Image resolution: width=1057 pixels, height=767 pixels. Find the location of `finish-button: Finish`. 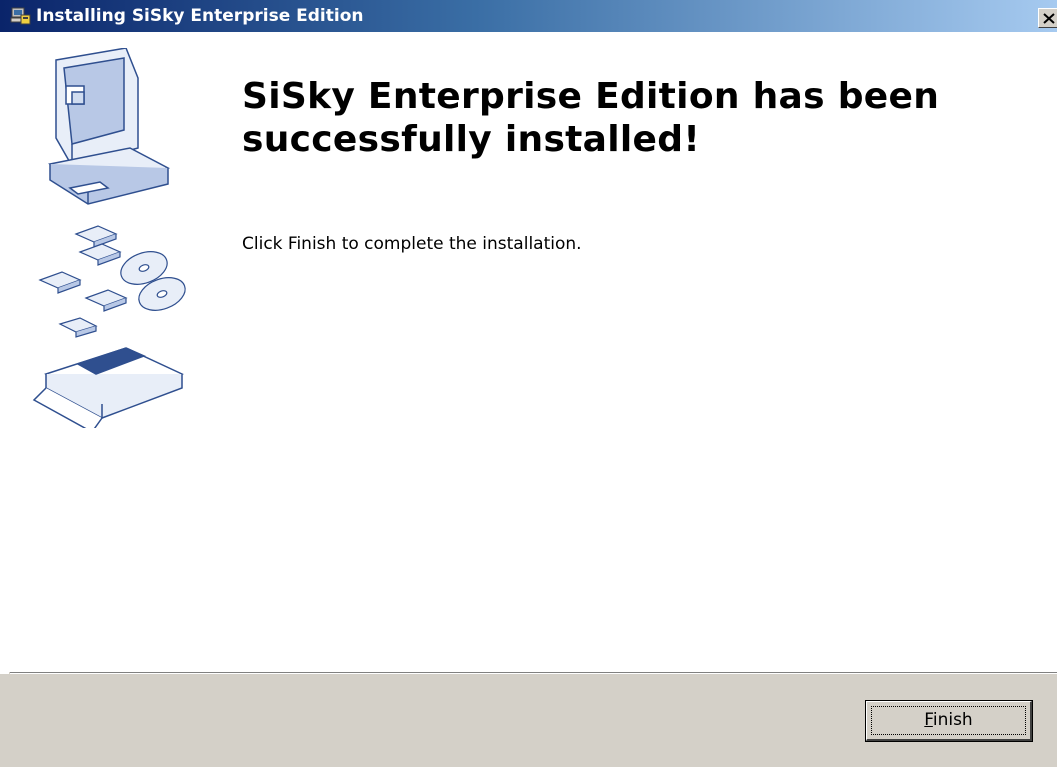

finish-button: Finish is located at coordinates (949, 721).